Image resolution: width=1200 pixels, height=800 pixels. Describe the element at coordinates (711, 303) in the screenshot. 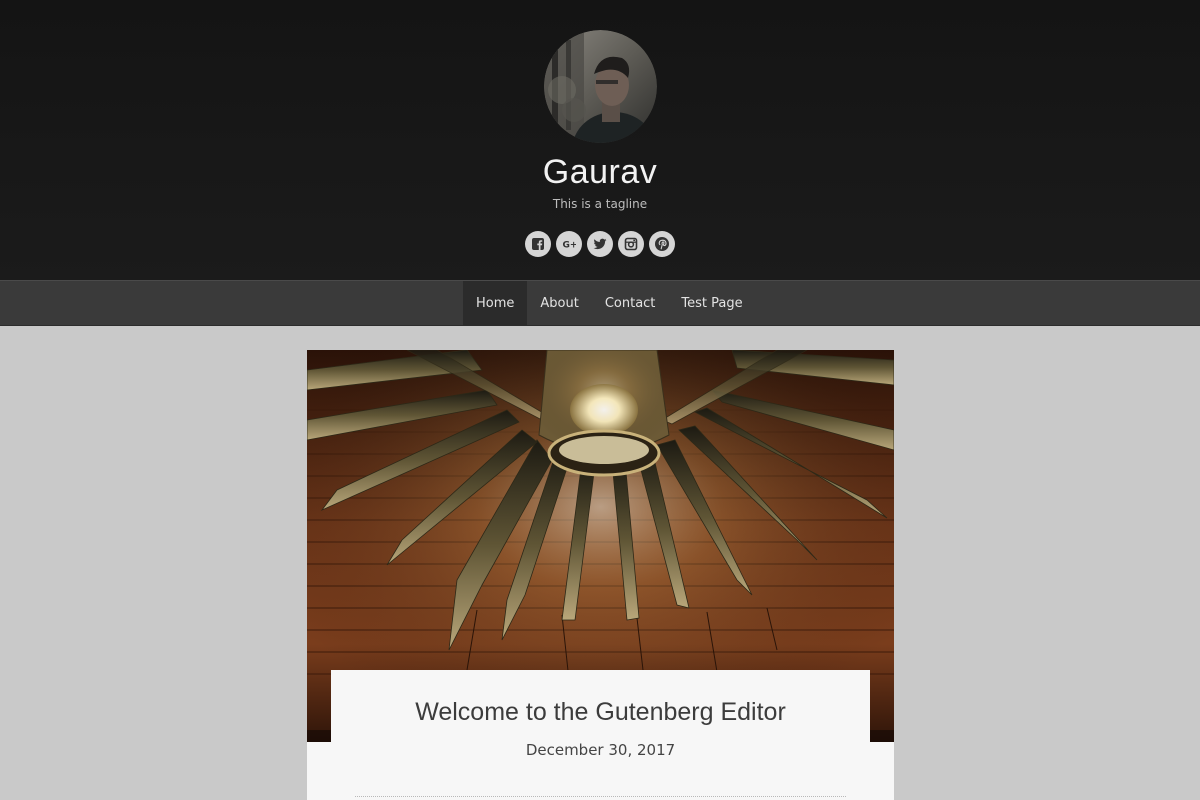

I see `nav-item-test-page: Test Page` at that location.